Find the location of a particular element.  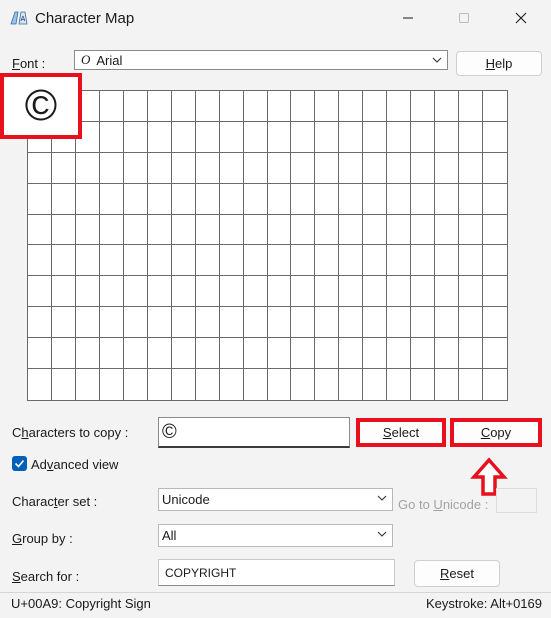

advanced-view-label: Advanced view is located at coordinates (74, 464).